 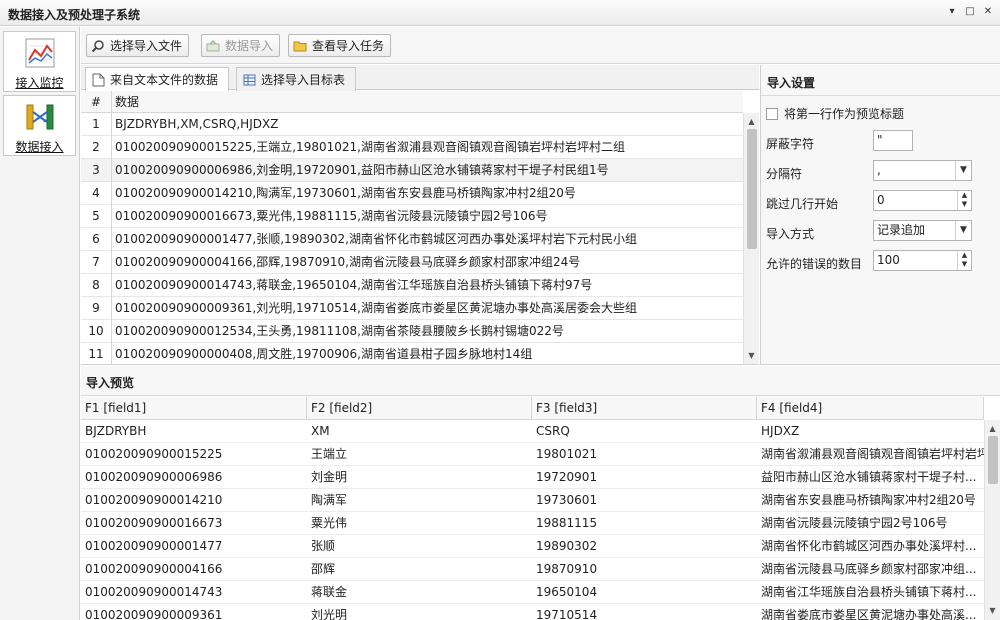 What do you see at coordinates (329, 592) in the screenshot?
I see `cell-field2: 蒋联金` at bounding box center [329, 592].